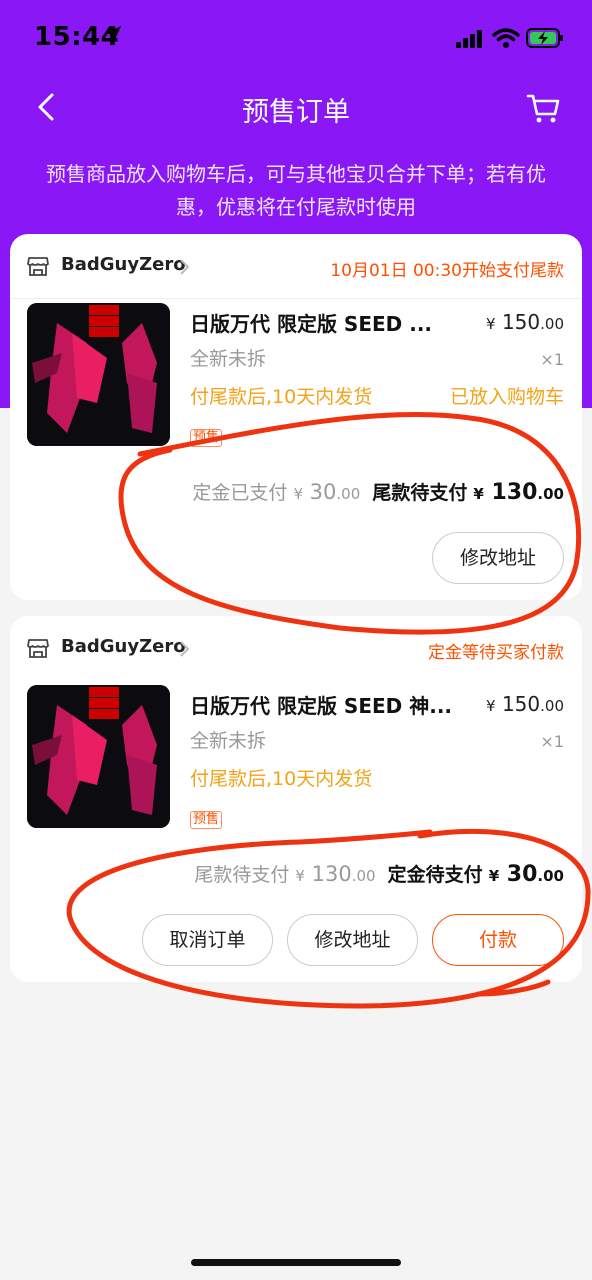  What do you see at coordinates (496, 653) in the screenshot?
I see `order-status: 定金等待买家付款` at bounding box center [496, 653].